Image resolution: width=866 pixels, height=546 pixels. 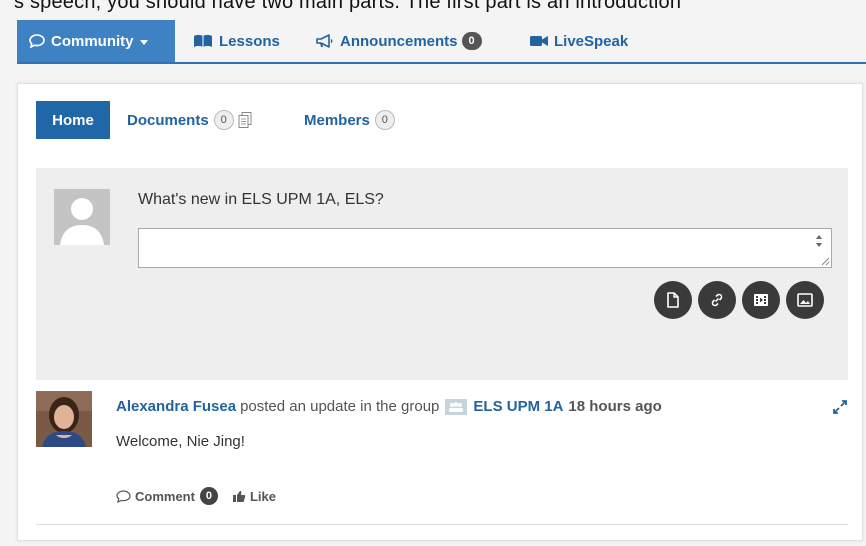 I want to click on default-avatar-icon, so click(x=82, y=217).